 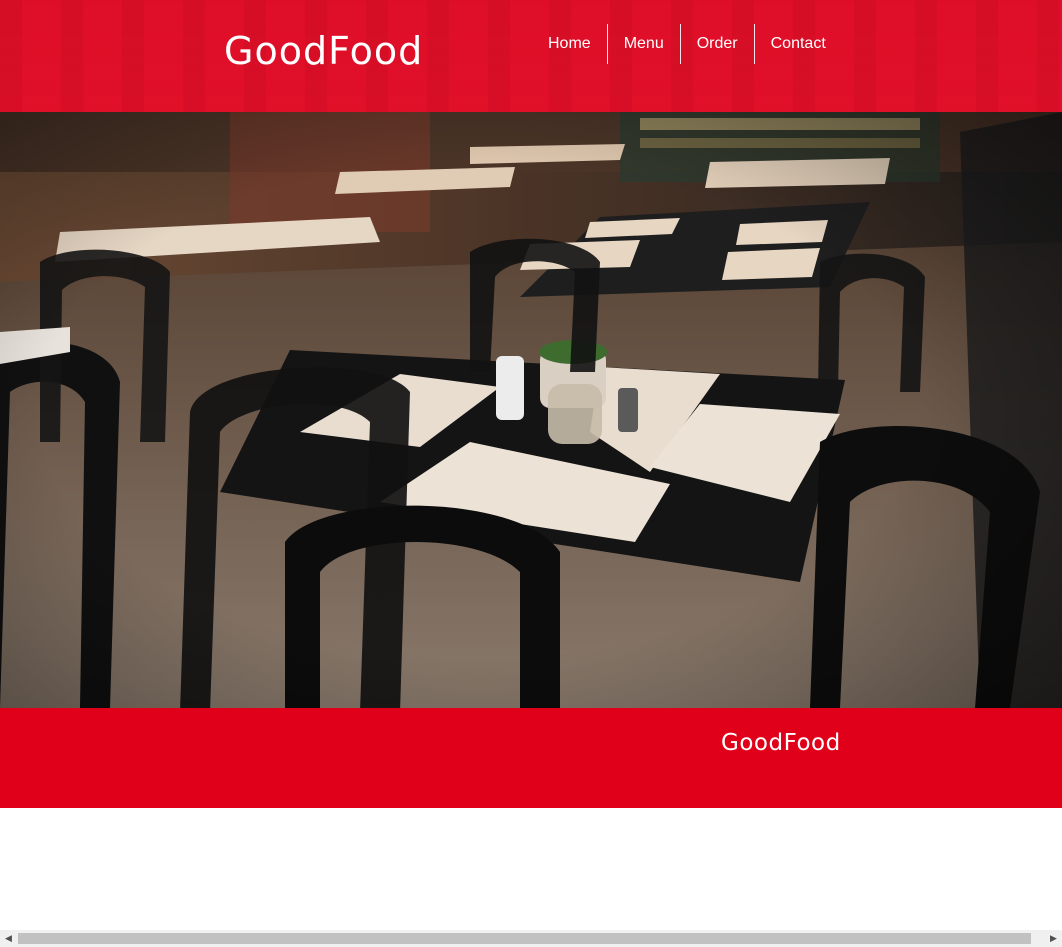 What do you see at coordinates (716, 44) in the screenshot?
I see `nav-order-link: Order` at bounding box center [716, 44].